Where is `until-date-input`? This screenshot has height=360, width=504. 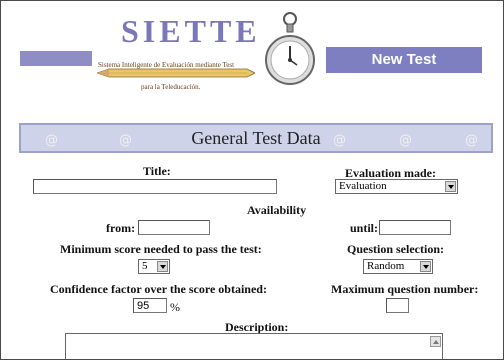
until-date-input is located at coordinates (415, 227).